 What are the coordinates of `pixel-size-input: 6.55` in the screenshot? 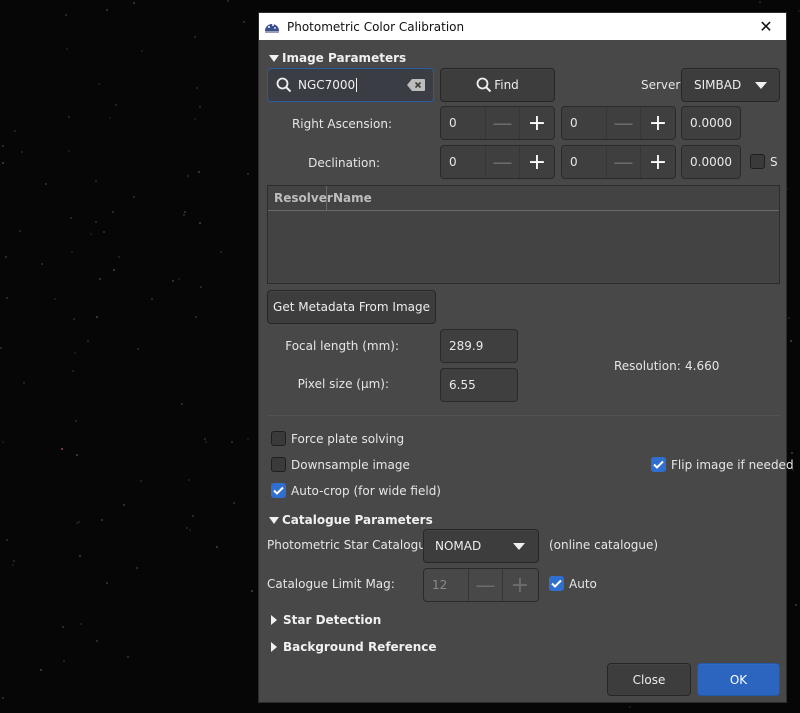 It's located at (479, 385).